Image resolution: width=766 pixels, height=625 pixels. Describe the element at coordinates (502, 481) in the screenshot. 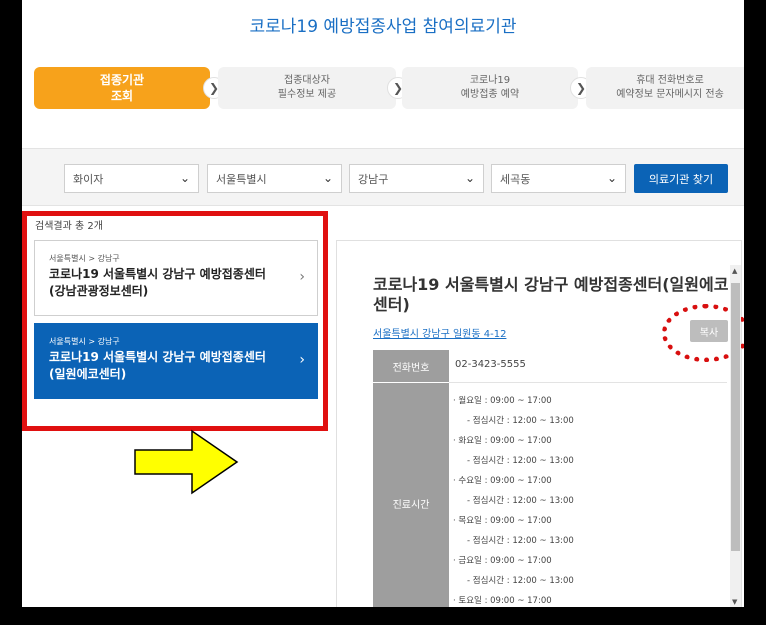

I see `hours-day: · 수요일 : 09:00 ~ 17:00` at that location.